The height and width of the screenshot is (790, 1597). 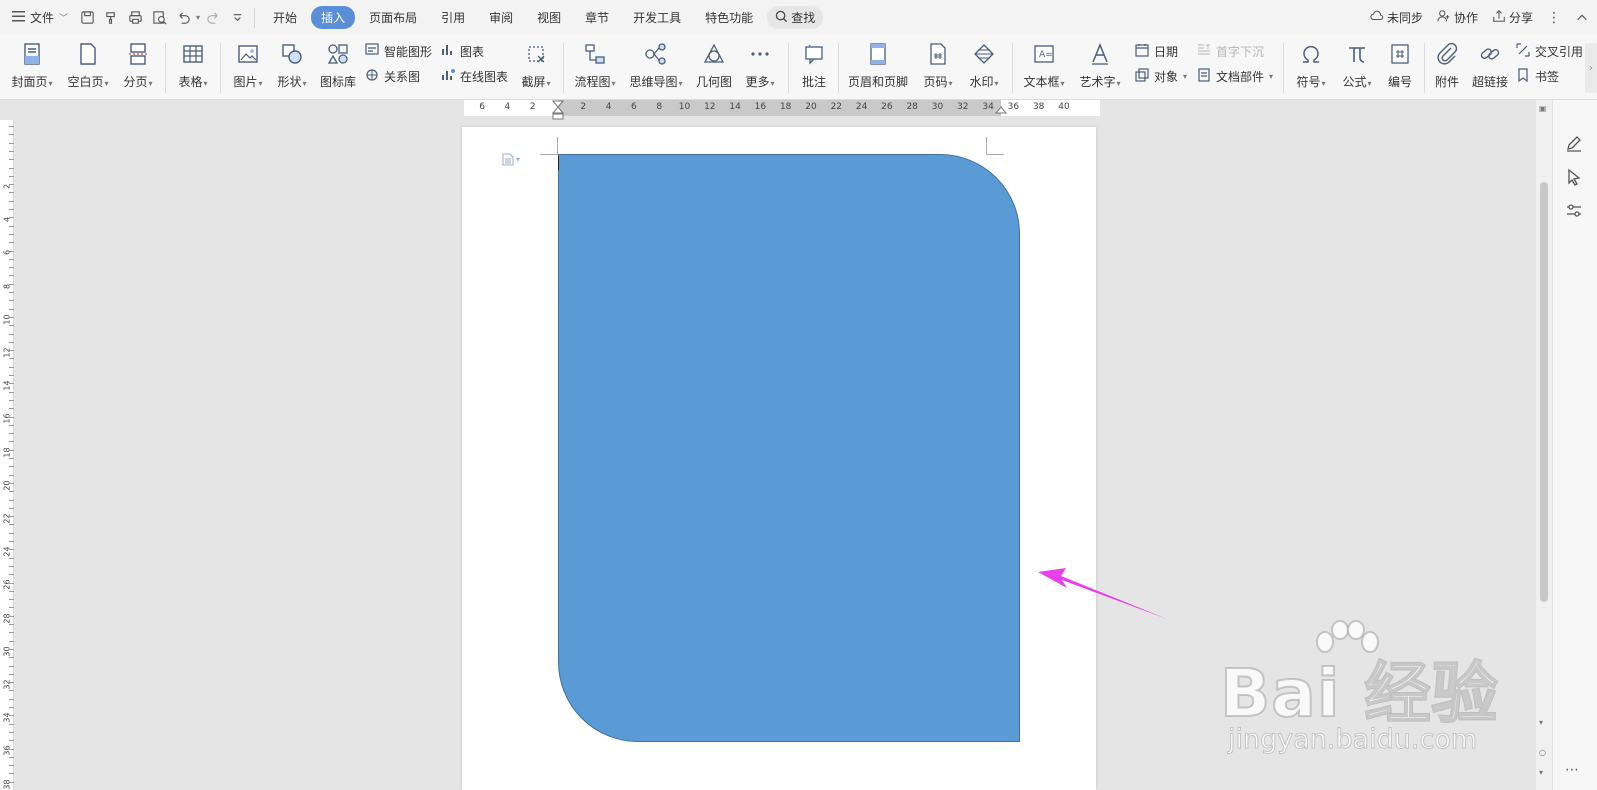 I want to click on drop-cap-button: 首字下沉, so click(x=1230, y=51).